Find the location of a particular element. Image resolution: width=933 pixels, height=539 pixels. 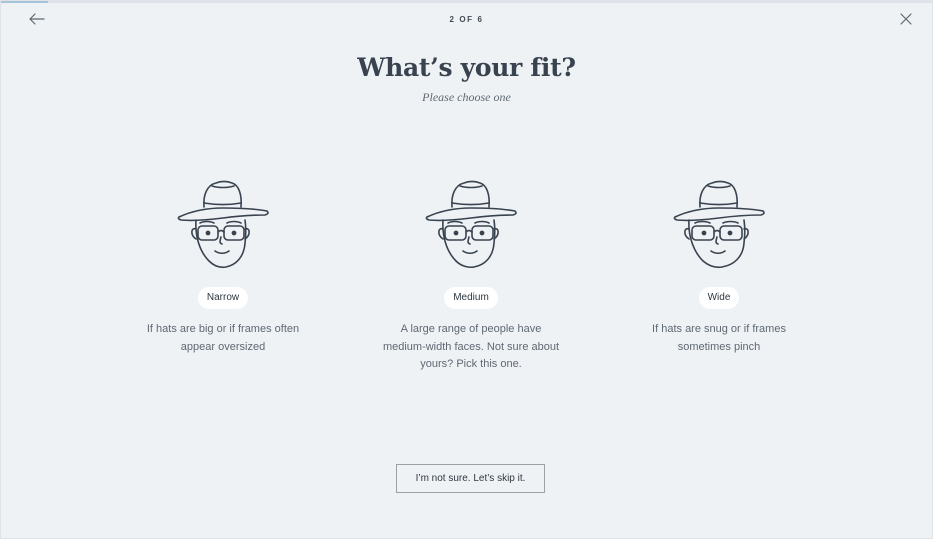

page-subtitle: Please choose one is located at coordinates (466, 97).